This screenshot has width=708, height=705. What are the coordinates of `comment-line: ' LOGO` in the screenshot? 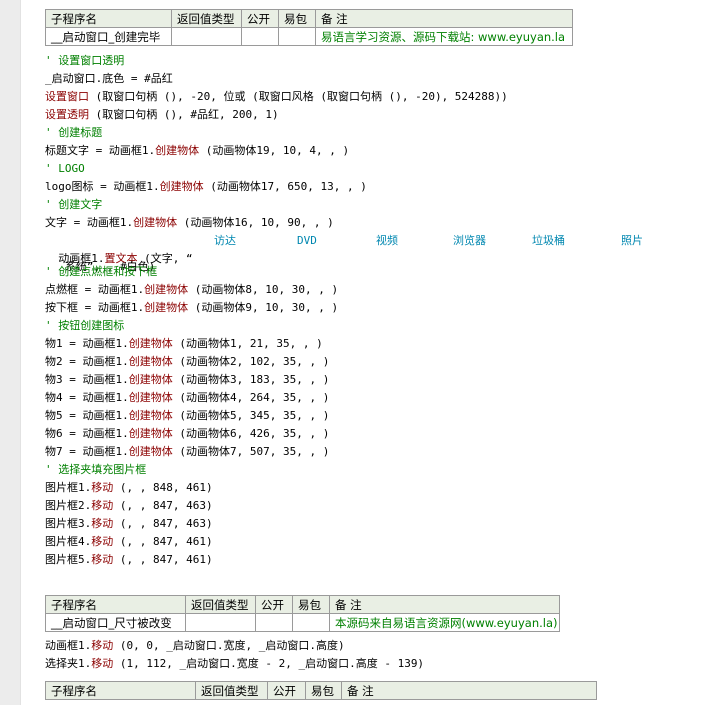 It's located at (65, 169).